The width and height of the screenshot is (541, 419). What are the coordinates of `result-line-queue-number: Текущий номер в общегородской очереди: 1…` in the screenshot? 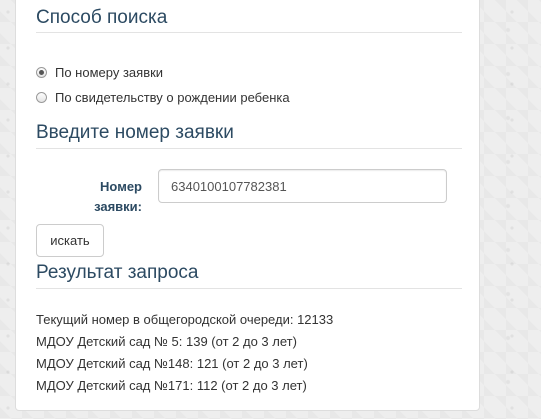 It's located at (185, 319).